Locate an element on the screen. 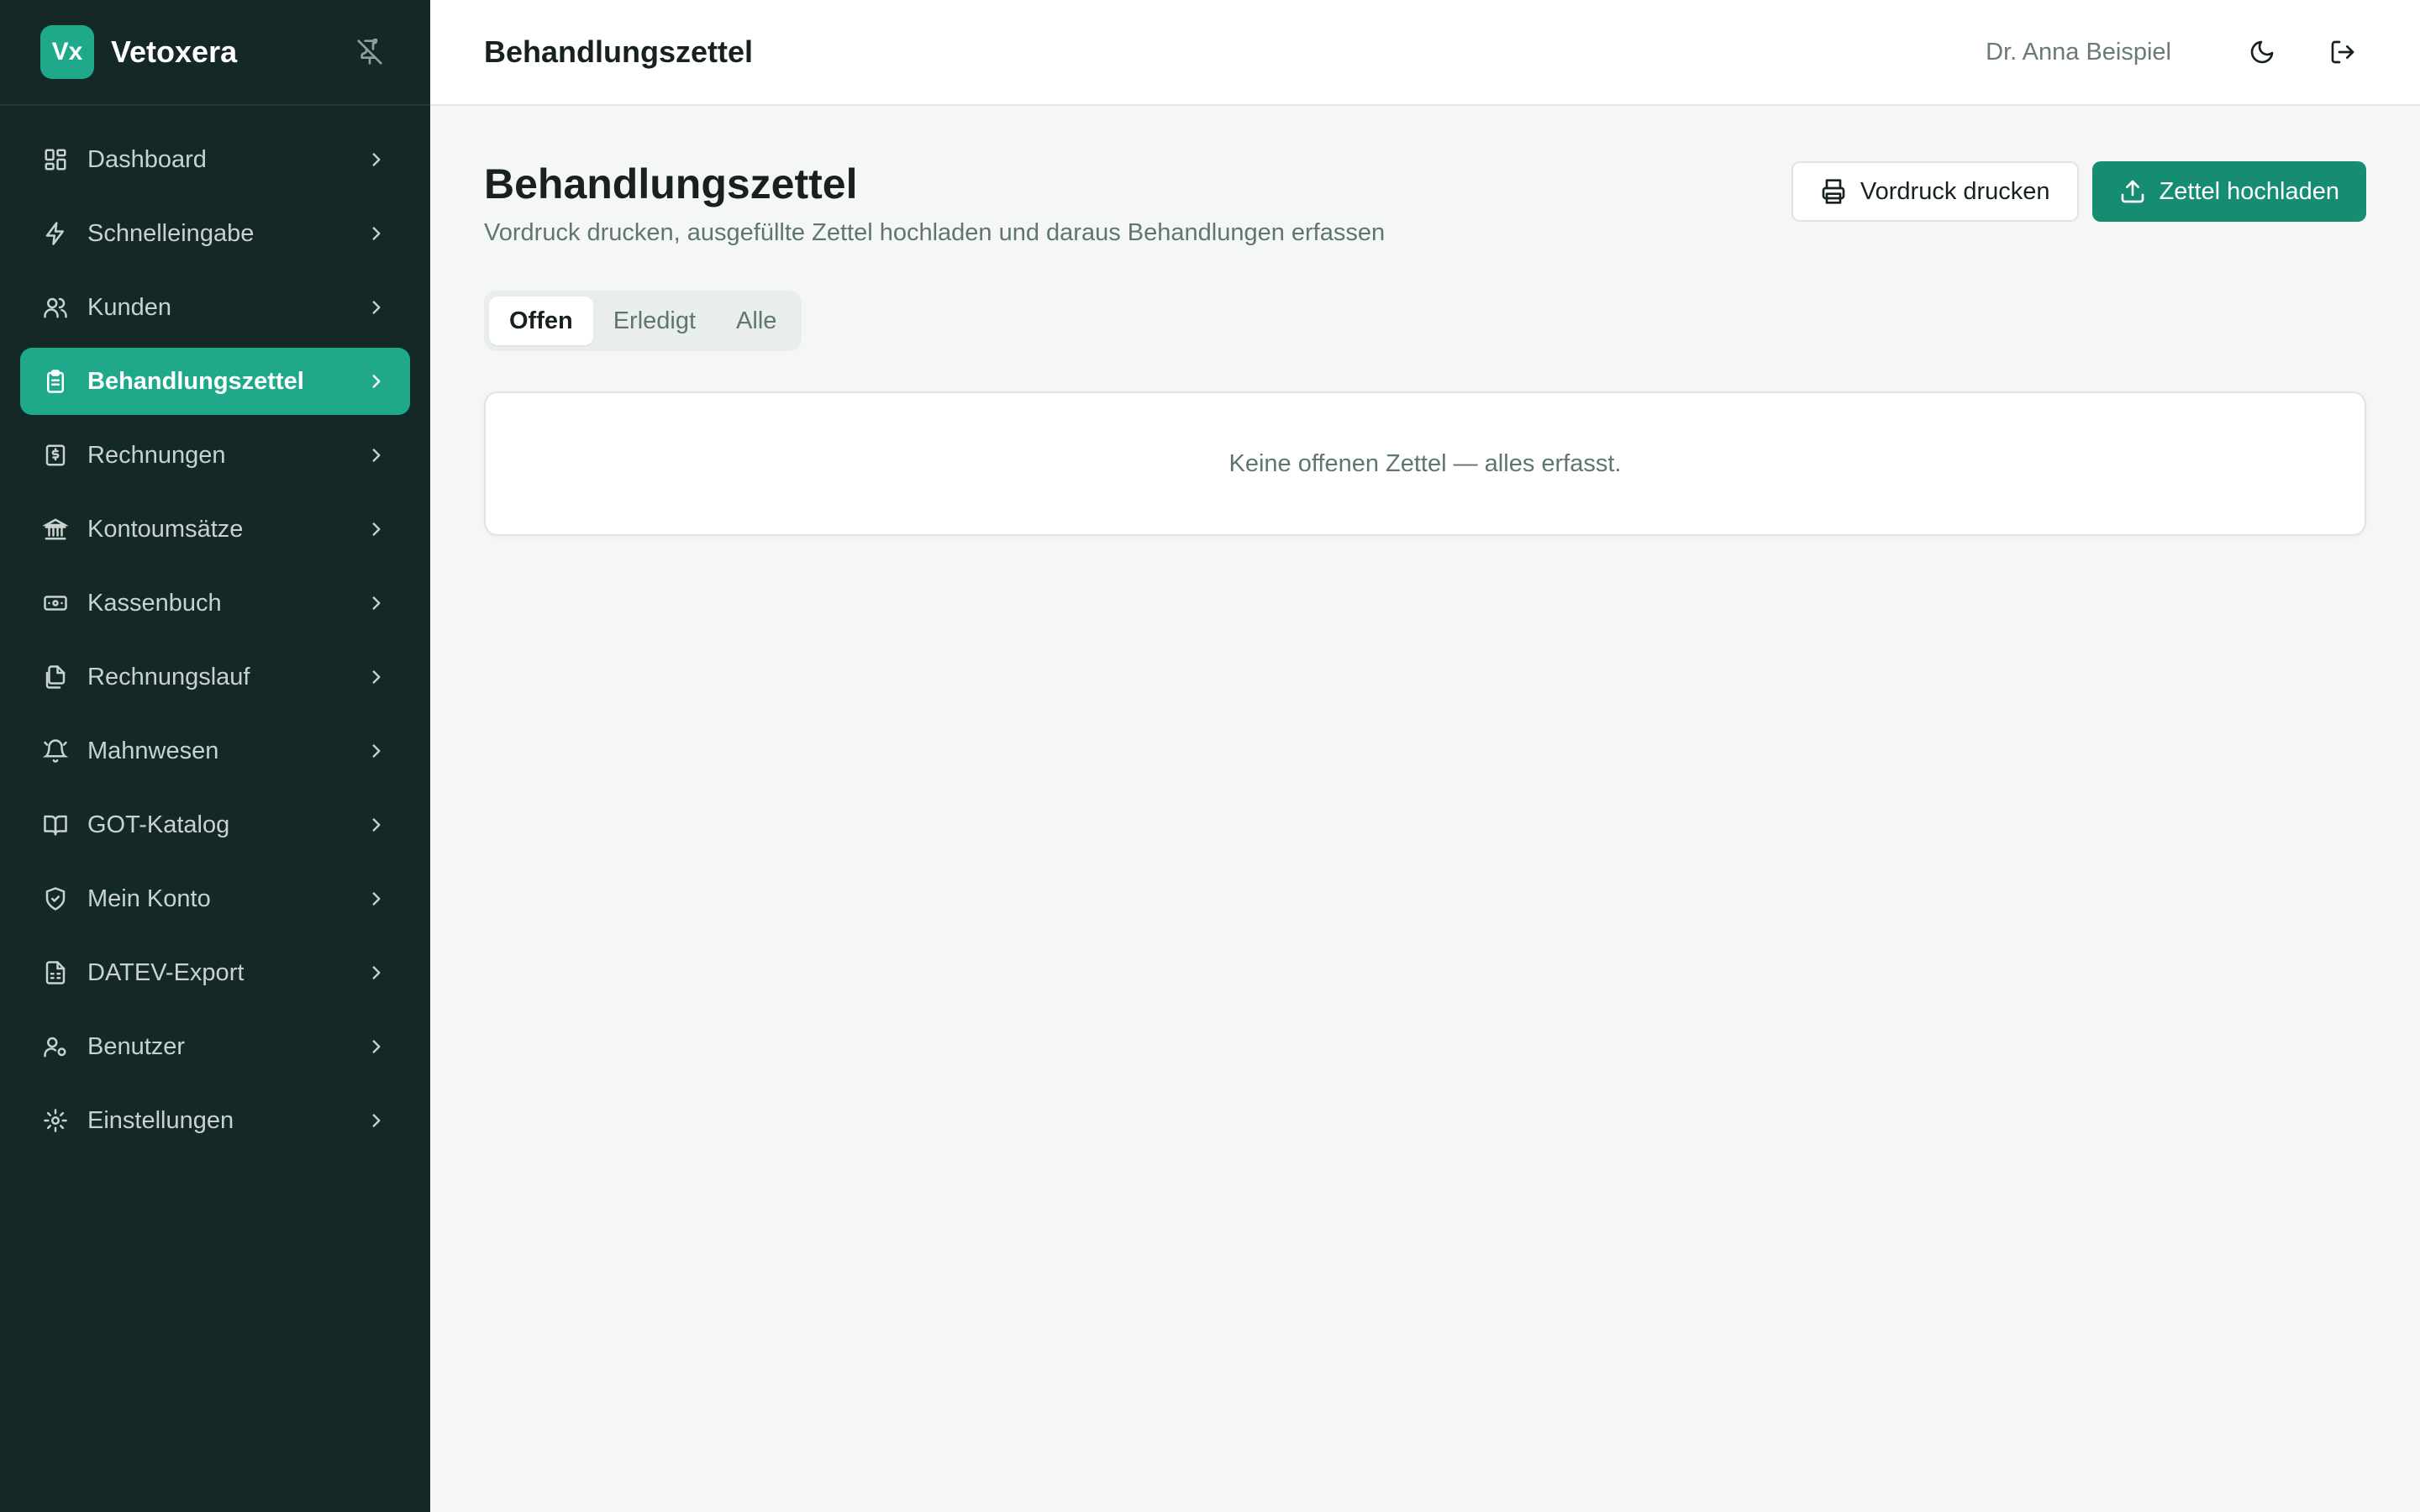 The height and width of the screenshot is (1512, 2420). lightning-icon is located at coordinates (55, 233).